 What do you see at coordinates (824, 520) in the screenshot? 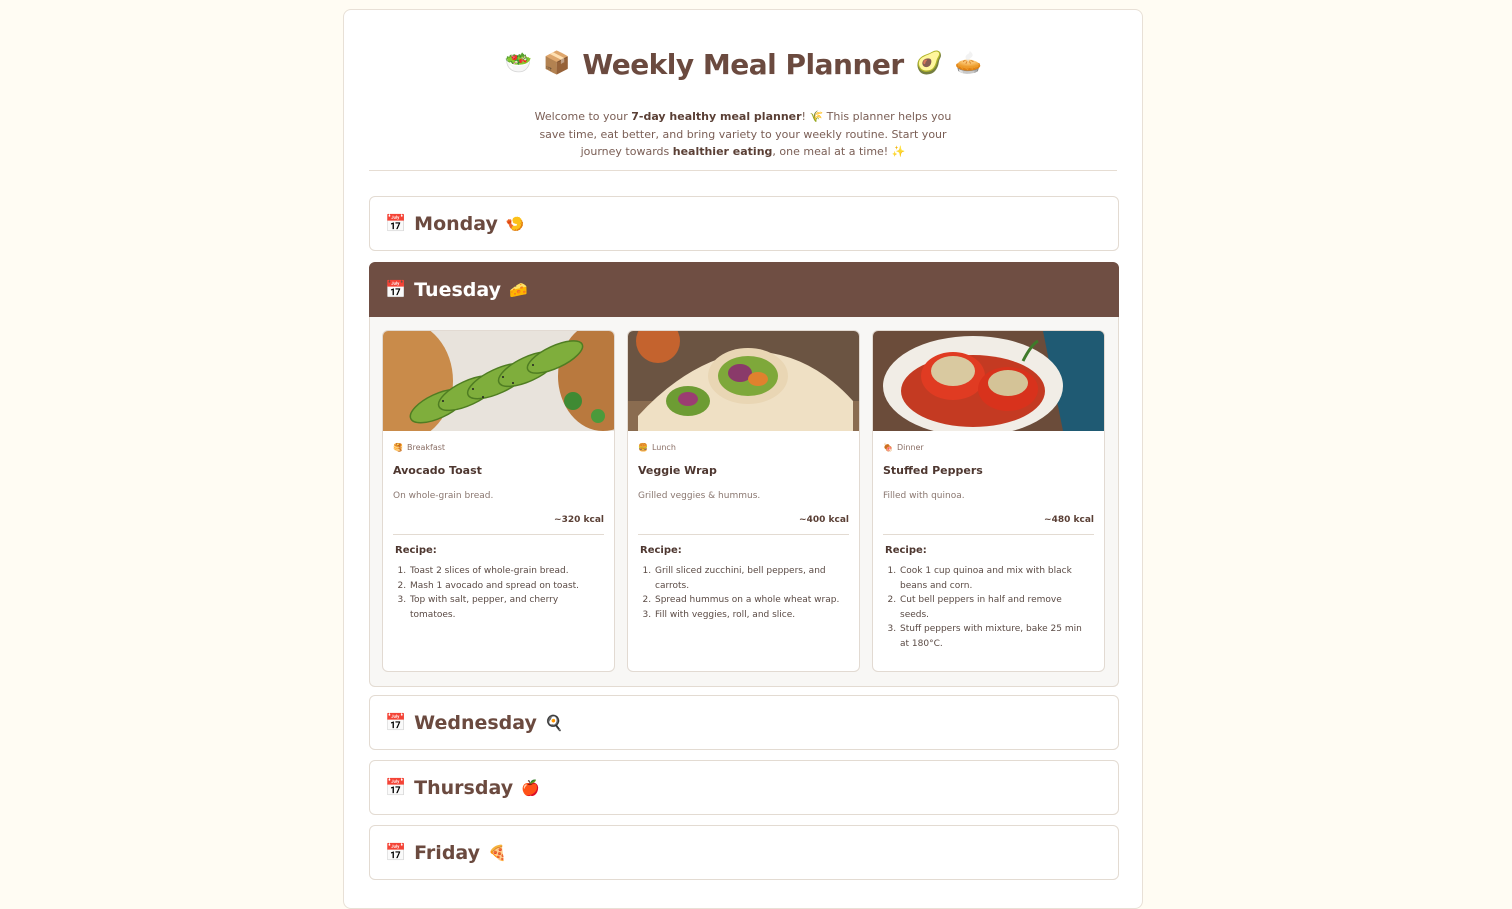
I see `meal-calories: ~400 kcal` at bounding box center [824, 520].